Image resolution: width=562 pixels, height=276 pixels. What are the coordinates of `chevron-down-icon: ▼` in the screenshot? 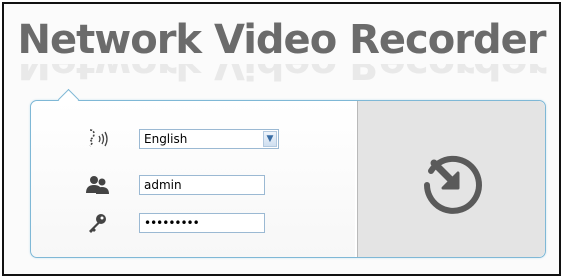 It's located at (270, 139).